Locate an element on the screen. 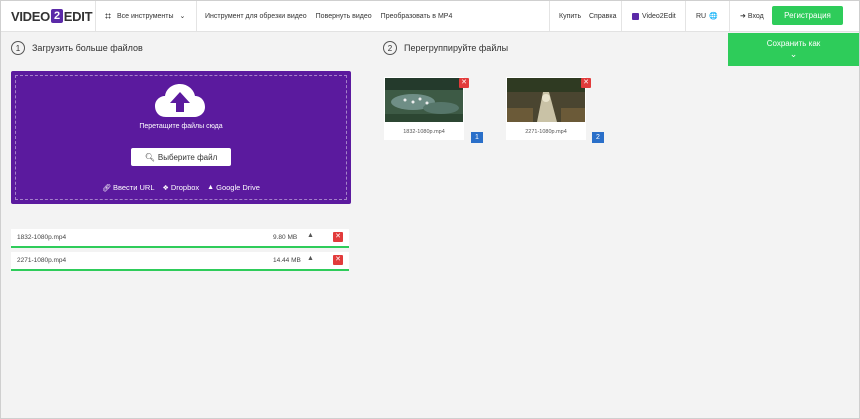 This screenshot has width=860, height=419. help-label: Справка is located at coordinates (603, 16).